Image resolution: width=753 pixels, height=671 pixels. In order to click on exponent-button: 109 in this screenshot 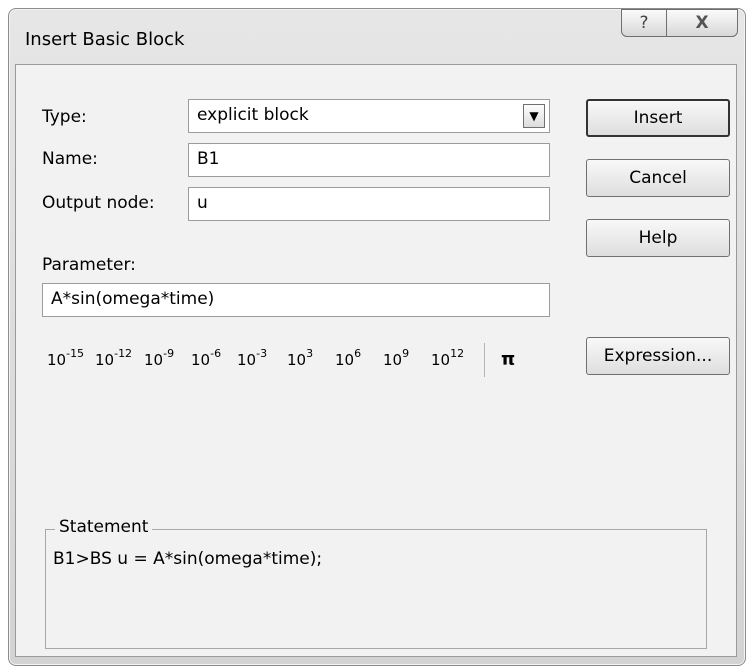, I will do `click(396, 358)`.